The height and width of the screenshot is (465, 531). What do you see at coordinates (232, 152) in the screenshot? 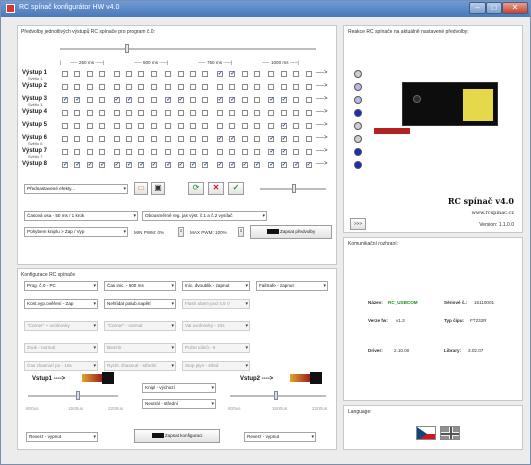
I see `output-7-step-14-checkbox` at bounding box center [232, 152].